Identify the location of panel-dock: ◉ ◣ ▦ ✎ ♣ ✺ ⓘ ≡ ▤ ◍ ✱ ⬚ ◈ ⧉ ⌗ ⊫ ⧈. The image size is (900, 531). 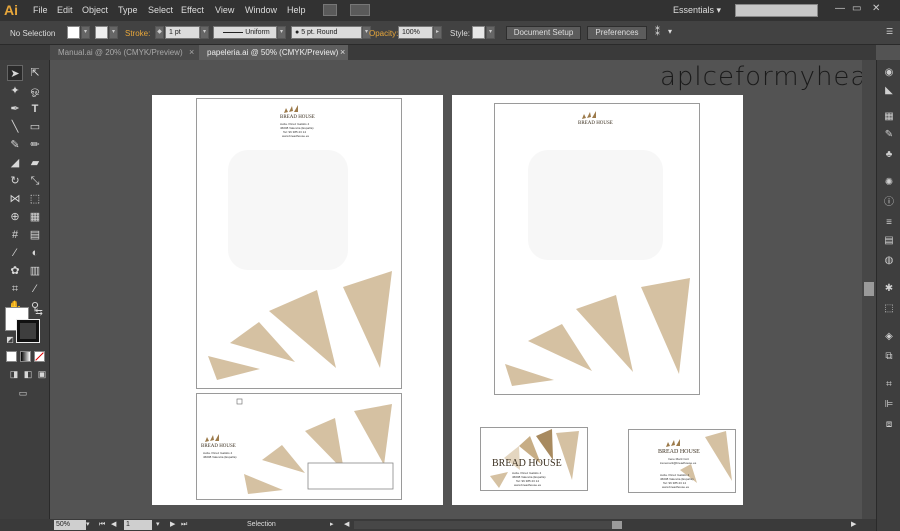
(888, 295).